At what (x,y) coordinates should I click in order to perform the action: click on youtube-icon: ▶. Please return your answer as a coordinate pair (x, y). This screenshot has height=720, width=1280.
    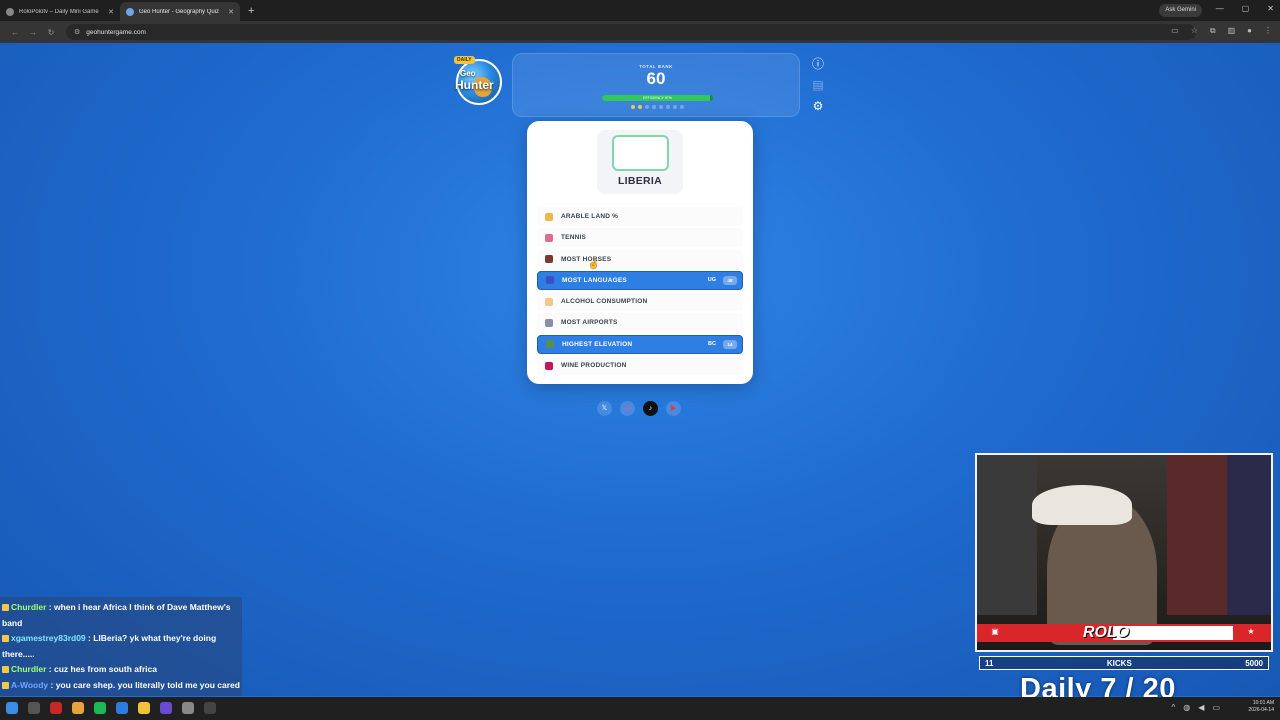
    Looking at the image, I should click on (673, 408).